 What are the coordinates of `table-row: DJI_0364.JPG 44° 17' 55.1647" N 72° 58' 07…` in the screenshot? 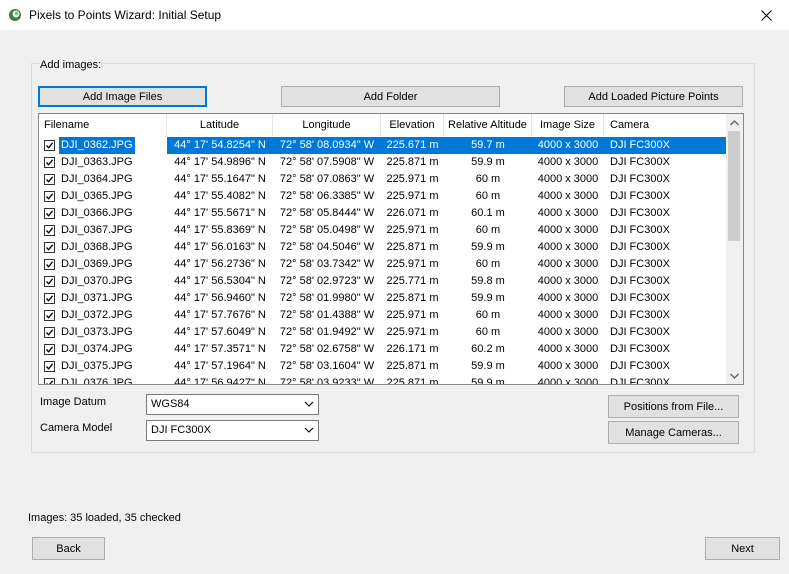 It's located at (383, 179).